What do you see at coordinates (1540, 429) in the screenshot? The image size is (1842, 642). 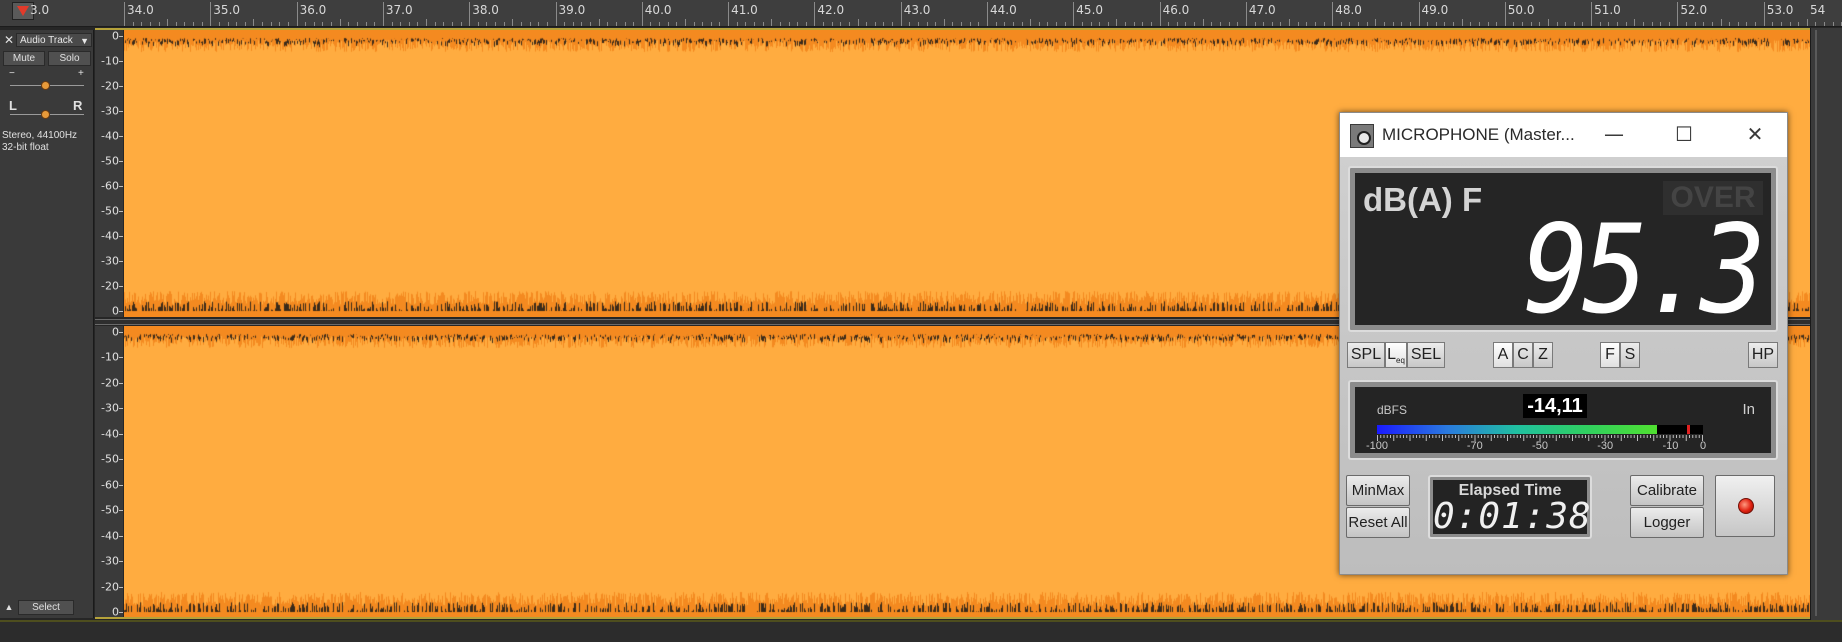 I see `dbfs-level-bar` at bounding box center [1540, 429].